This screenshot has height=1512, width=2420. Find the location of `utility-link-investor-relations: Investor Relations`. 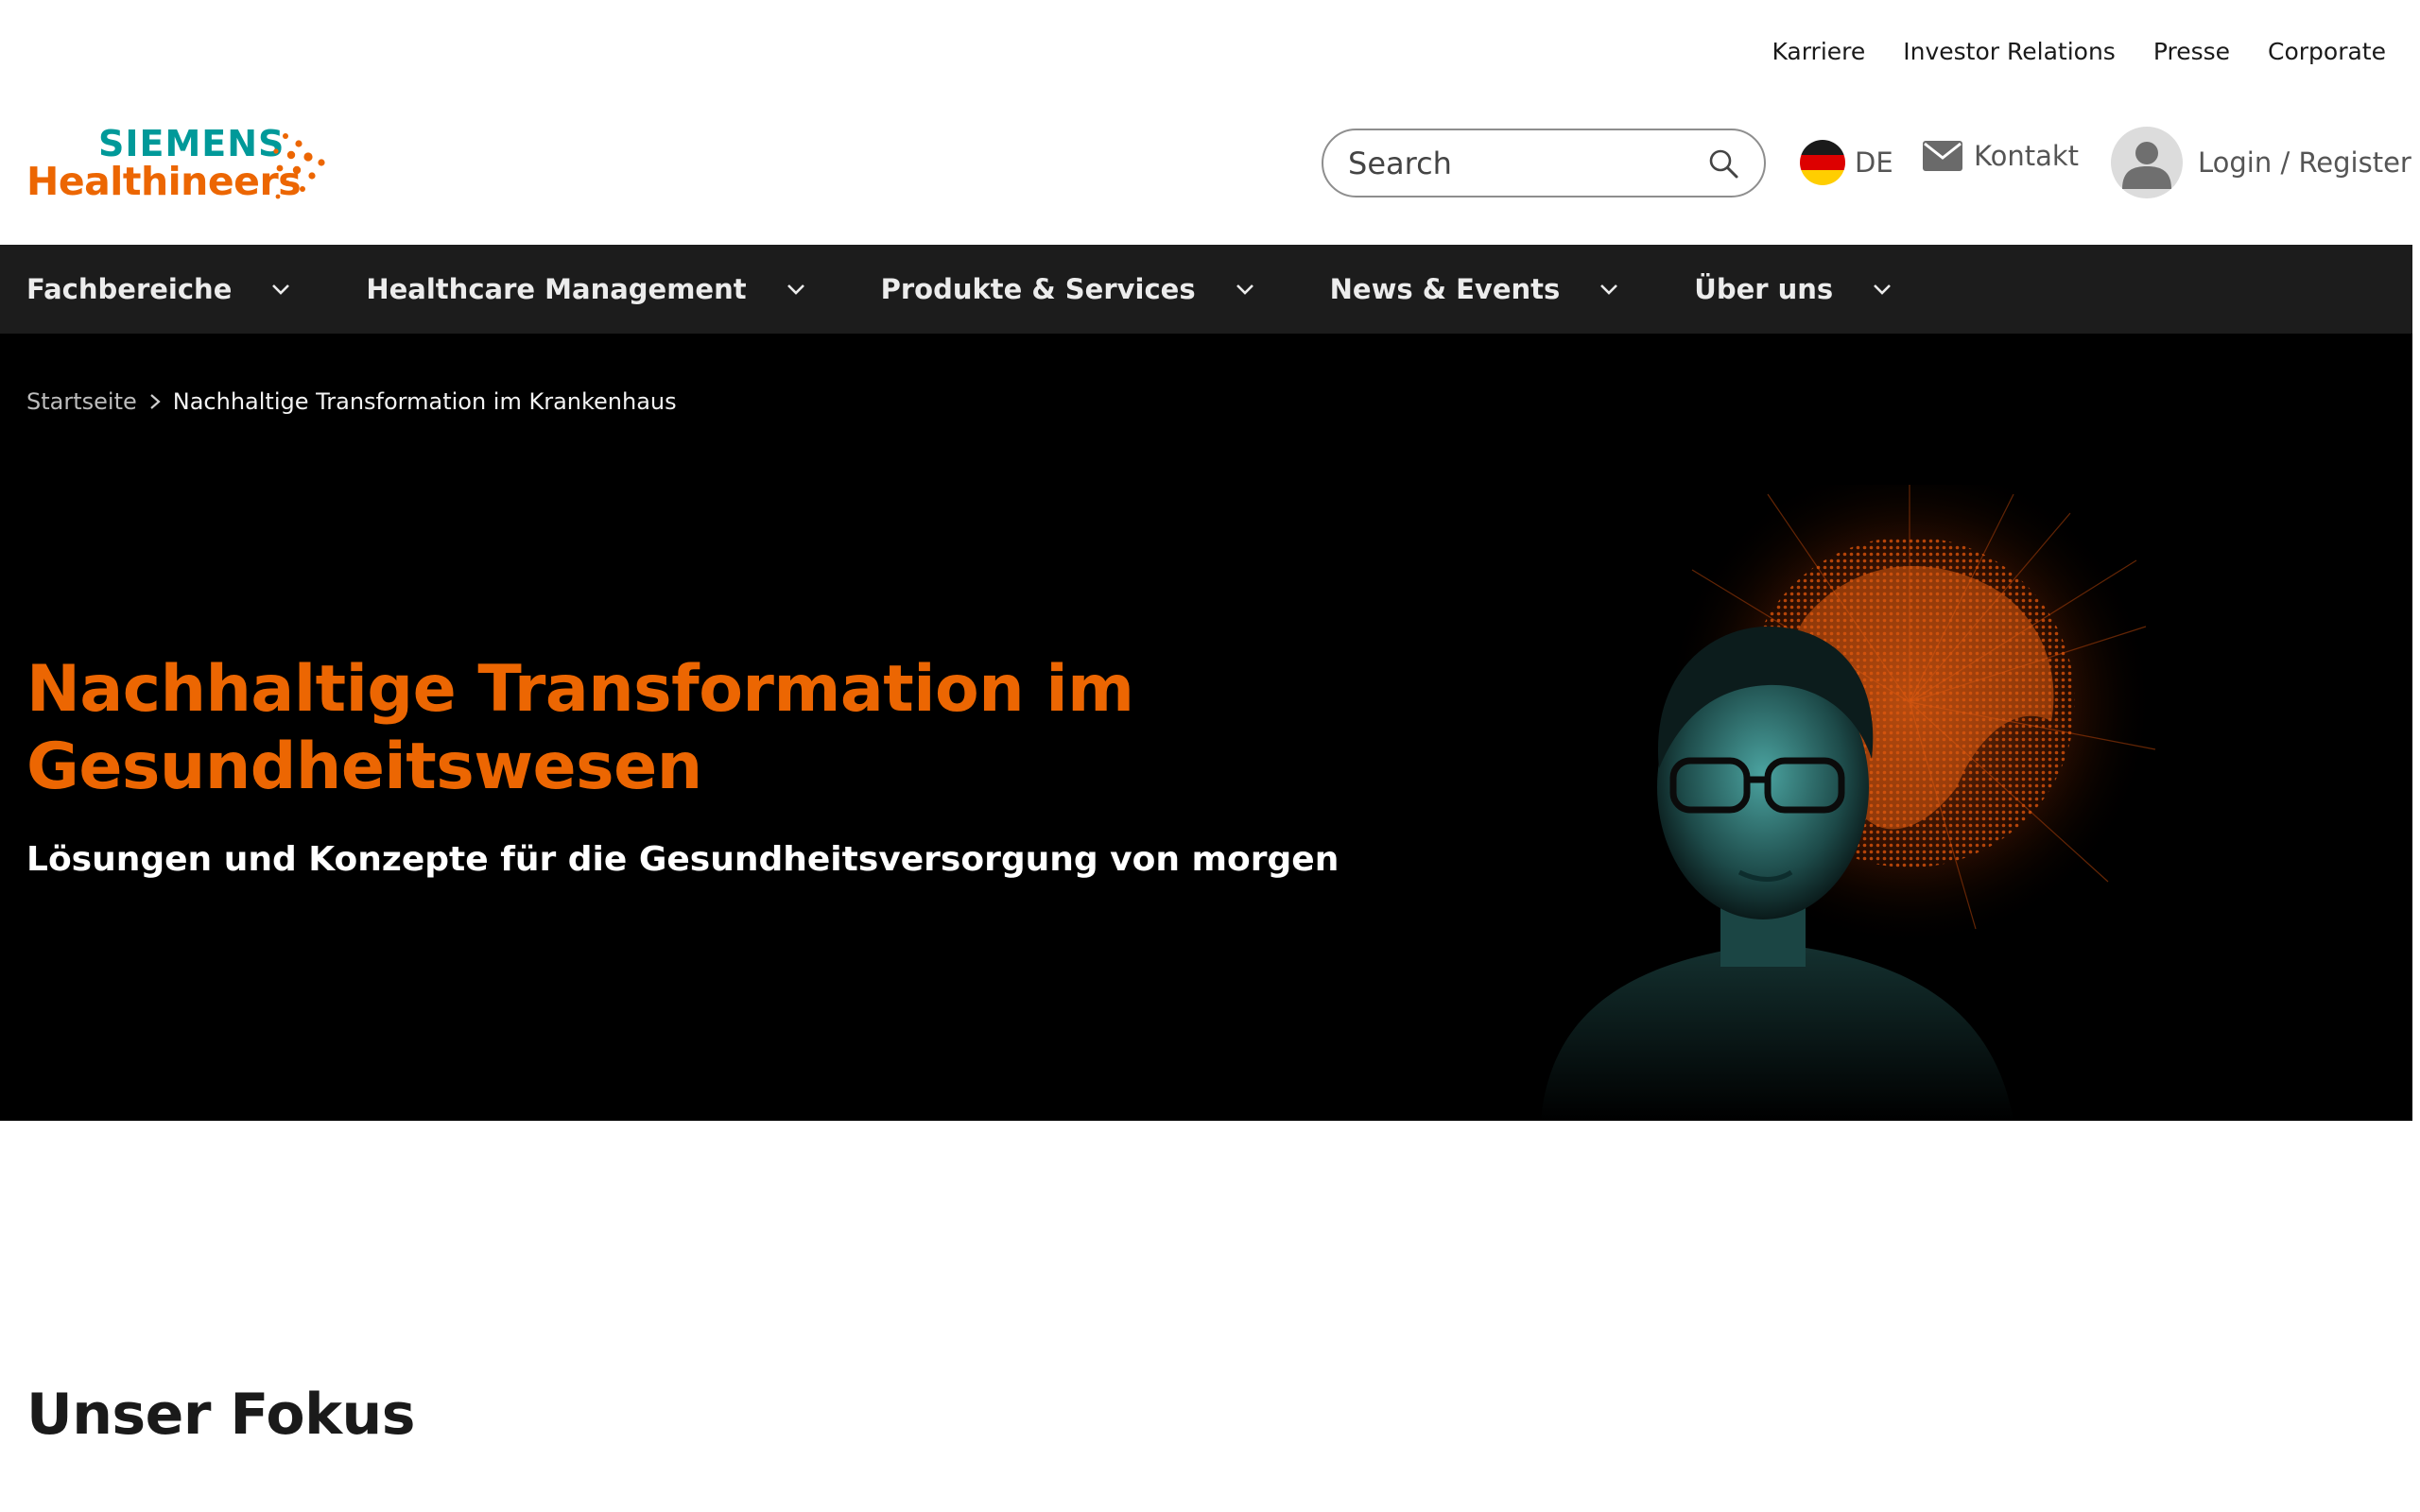

utility-link-investor-relations: Investor Relations is located at coordinates (2010, 51).